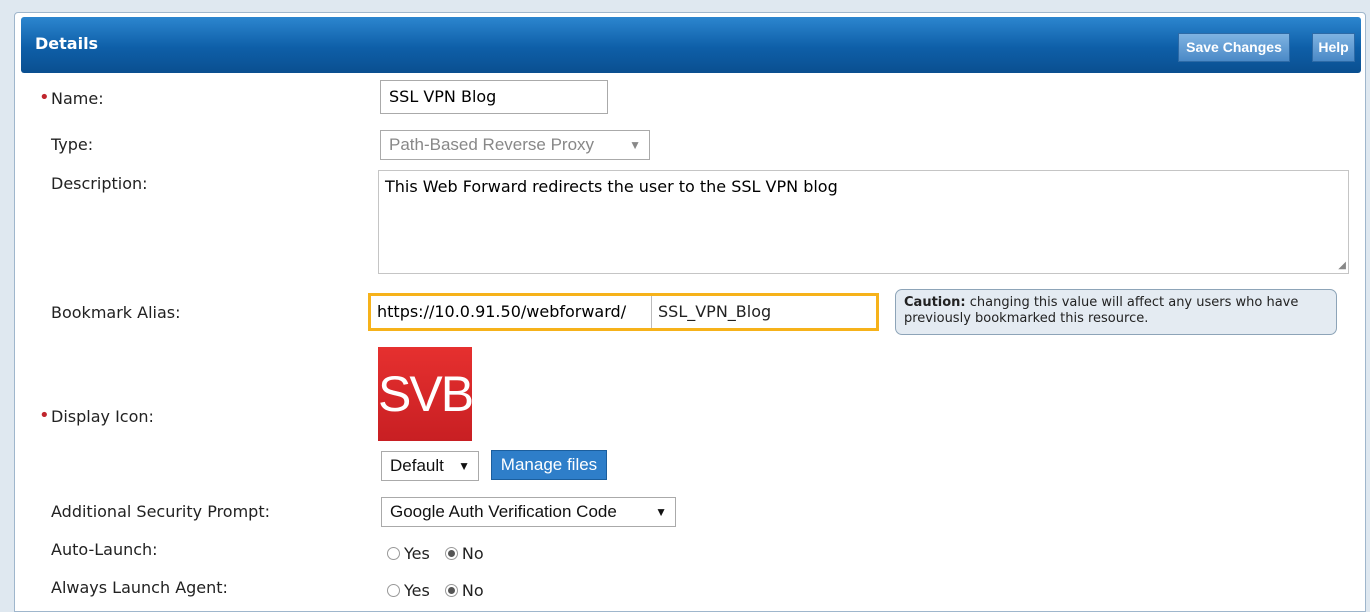 The image size is (1370, 612). Describe the element at coordinates (71, 97) in the screenshot. I see `name-label: Name:` at that location.